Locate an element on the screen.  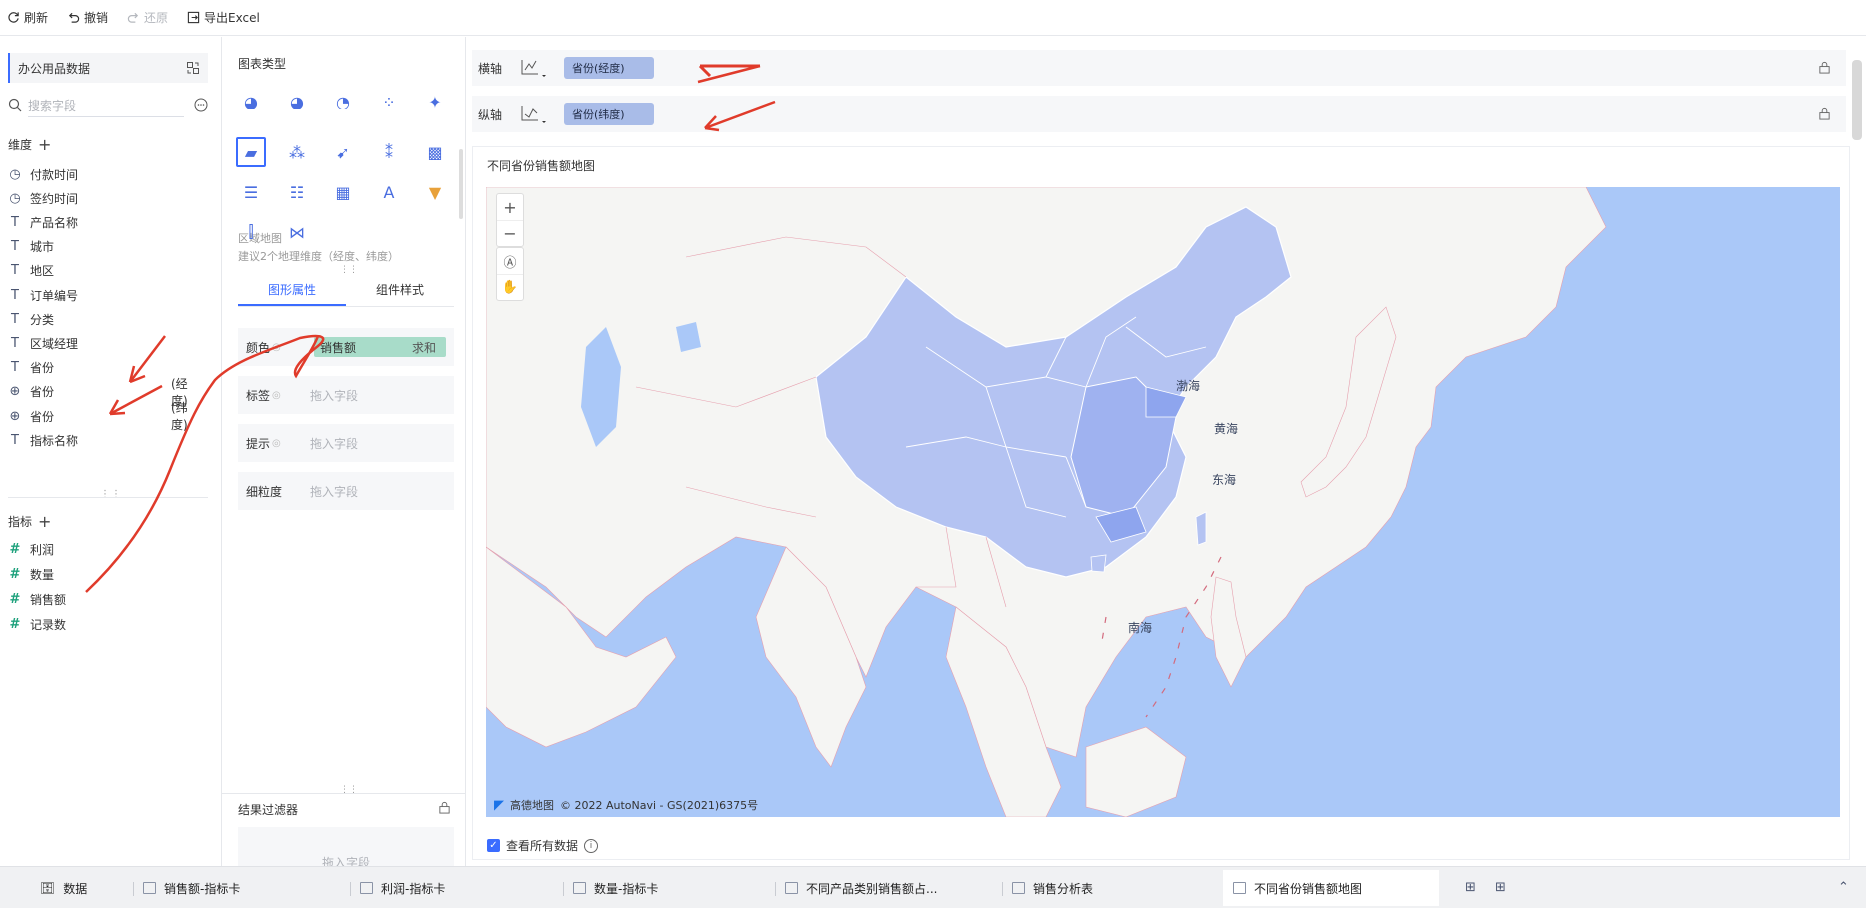
sheet-tab: 利润-指标卡 is located at coordinates (425, 888).